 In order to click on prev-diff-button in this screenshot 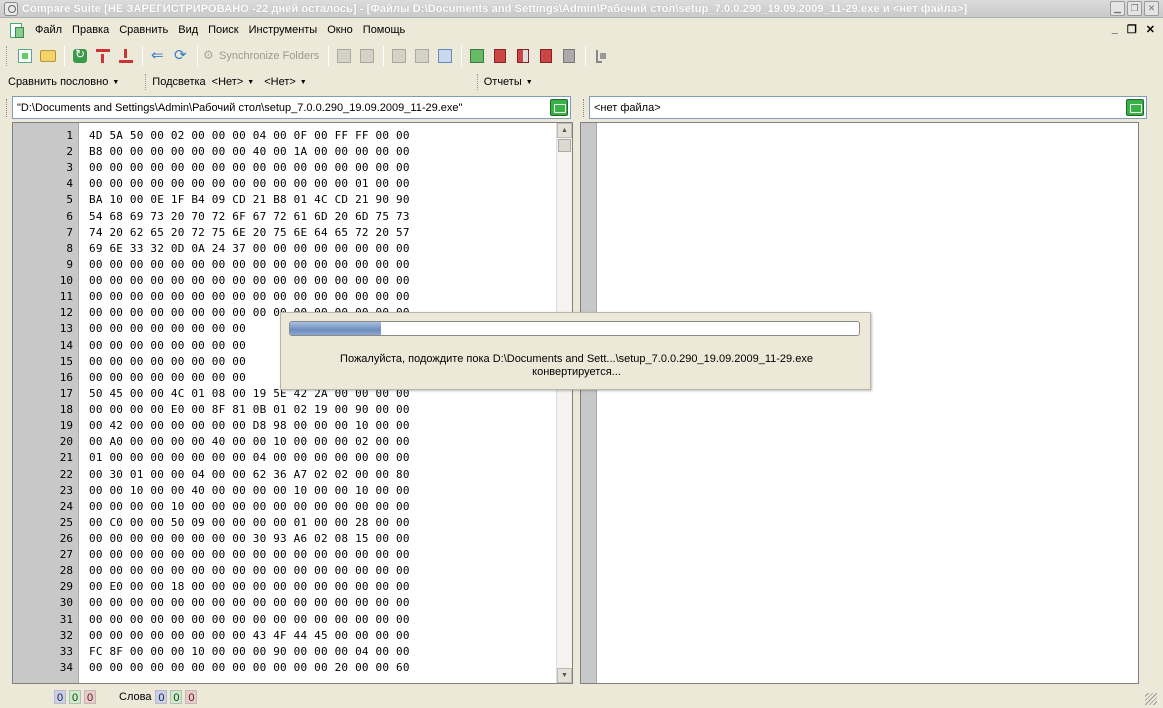, I will do `click(344, 56)`.